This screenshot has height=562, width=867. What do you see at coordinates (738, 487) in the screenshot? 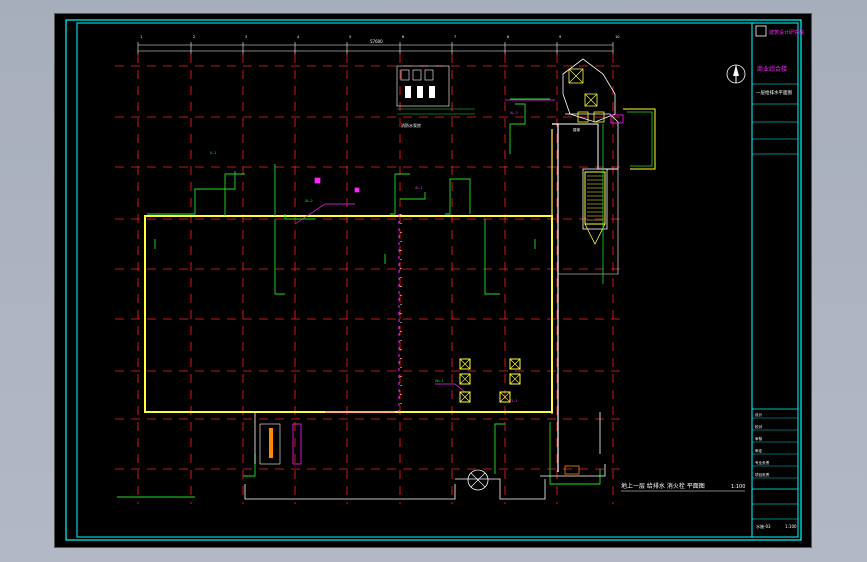
I see `plan-scale: 1:100` at bounding box center [738, 487].